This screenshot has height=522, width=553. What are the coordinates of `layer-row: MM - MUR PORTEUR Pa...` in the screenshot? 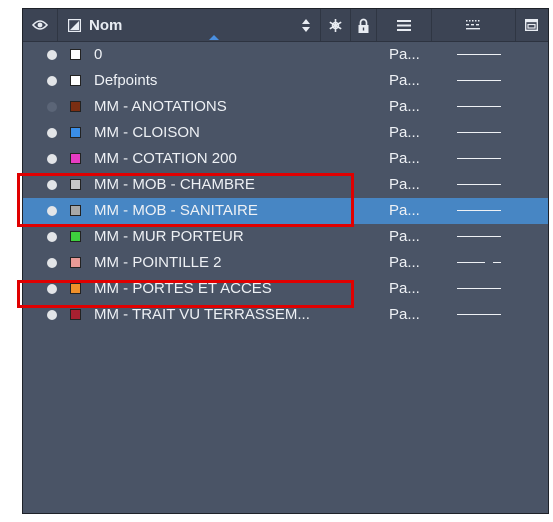 It's located at (285, 237).